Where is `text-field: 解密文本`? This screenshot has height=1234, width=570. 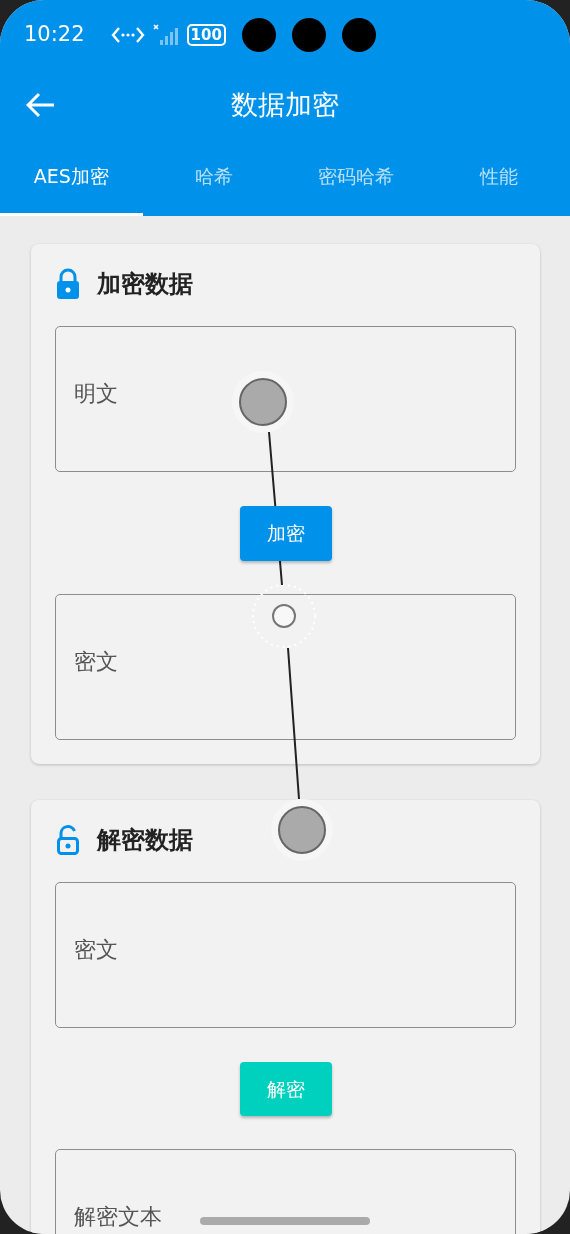 text-field: 解密文本 is located at coordinates (285, 1191).